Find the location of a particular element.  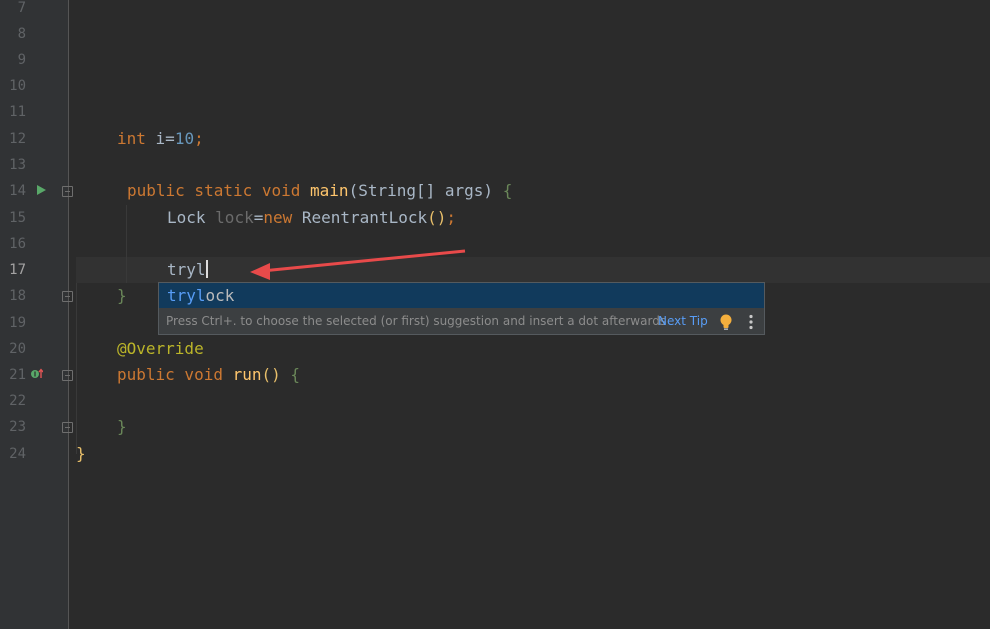

current-line-highlight is located at coordinates (533, 270).